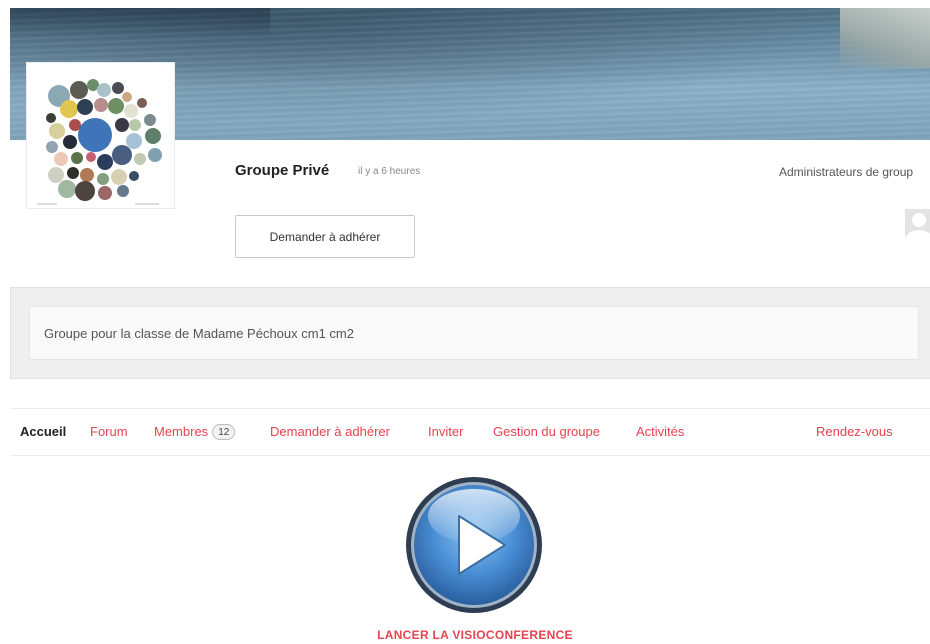  I want to click on tab-forum: Forum, so click(109, 431).